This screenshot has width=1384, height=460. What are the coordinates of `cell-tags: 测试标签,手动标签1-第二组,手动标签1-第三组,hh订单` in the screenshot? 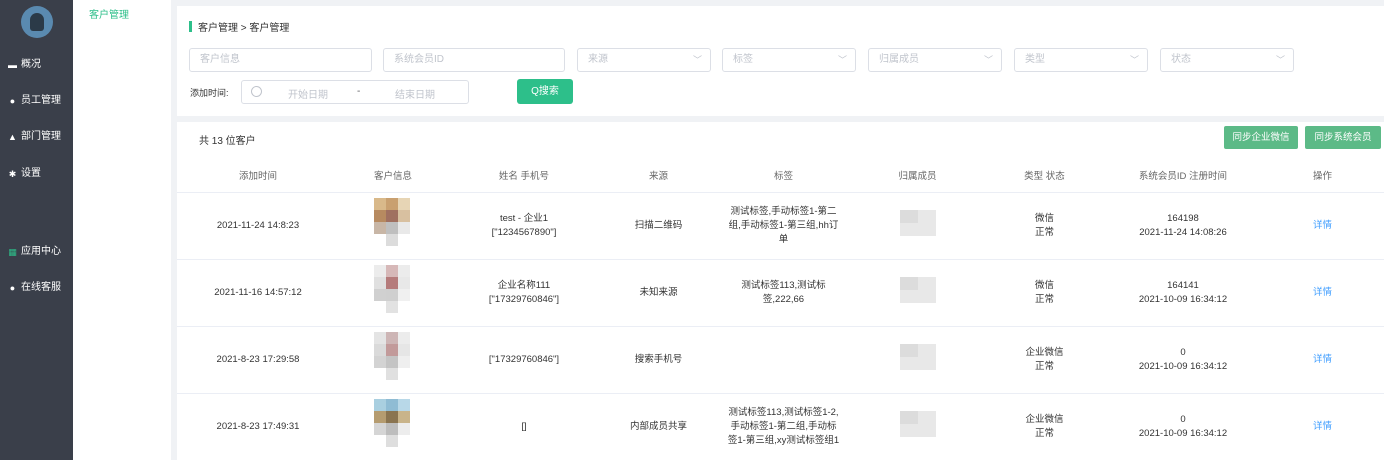 It's located at (783, 226).